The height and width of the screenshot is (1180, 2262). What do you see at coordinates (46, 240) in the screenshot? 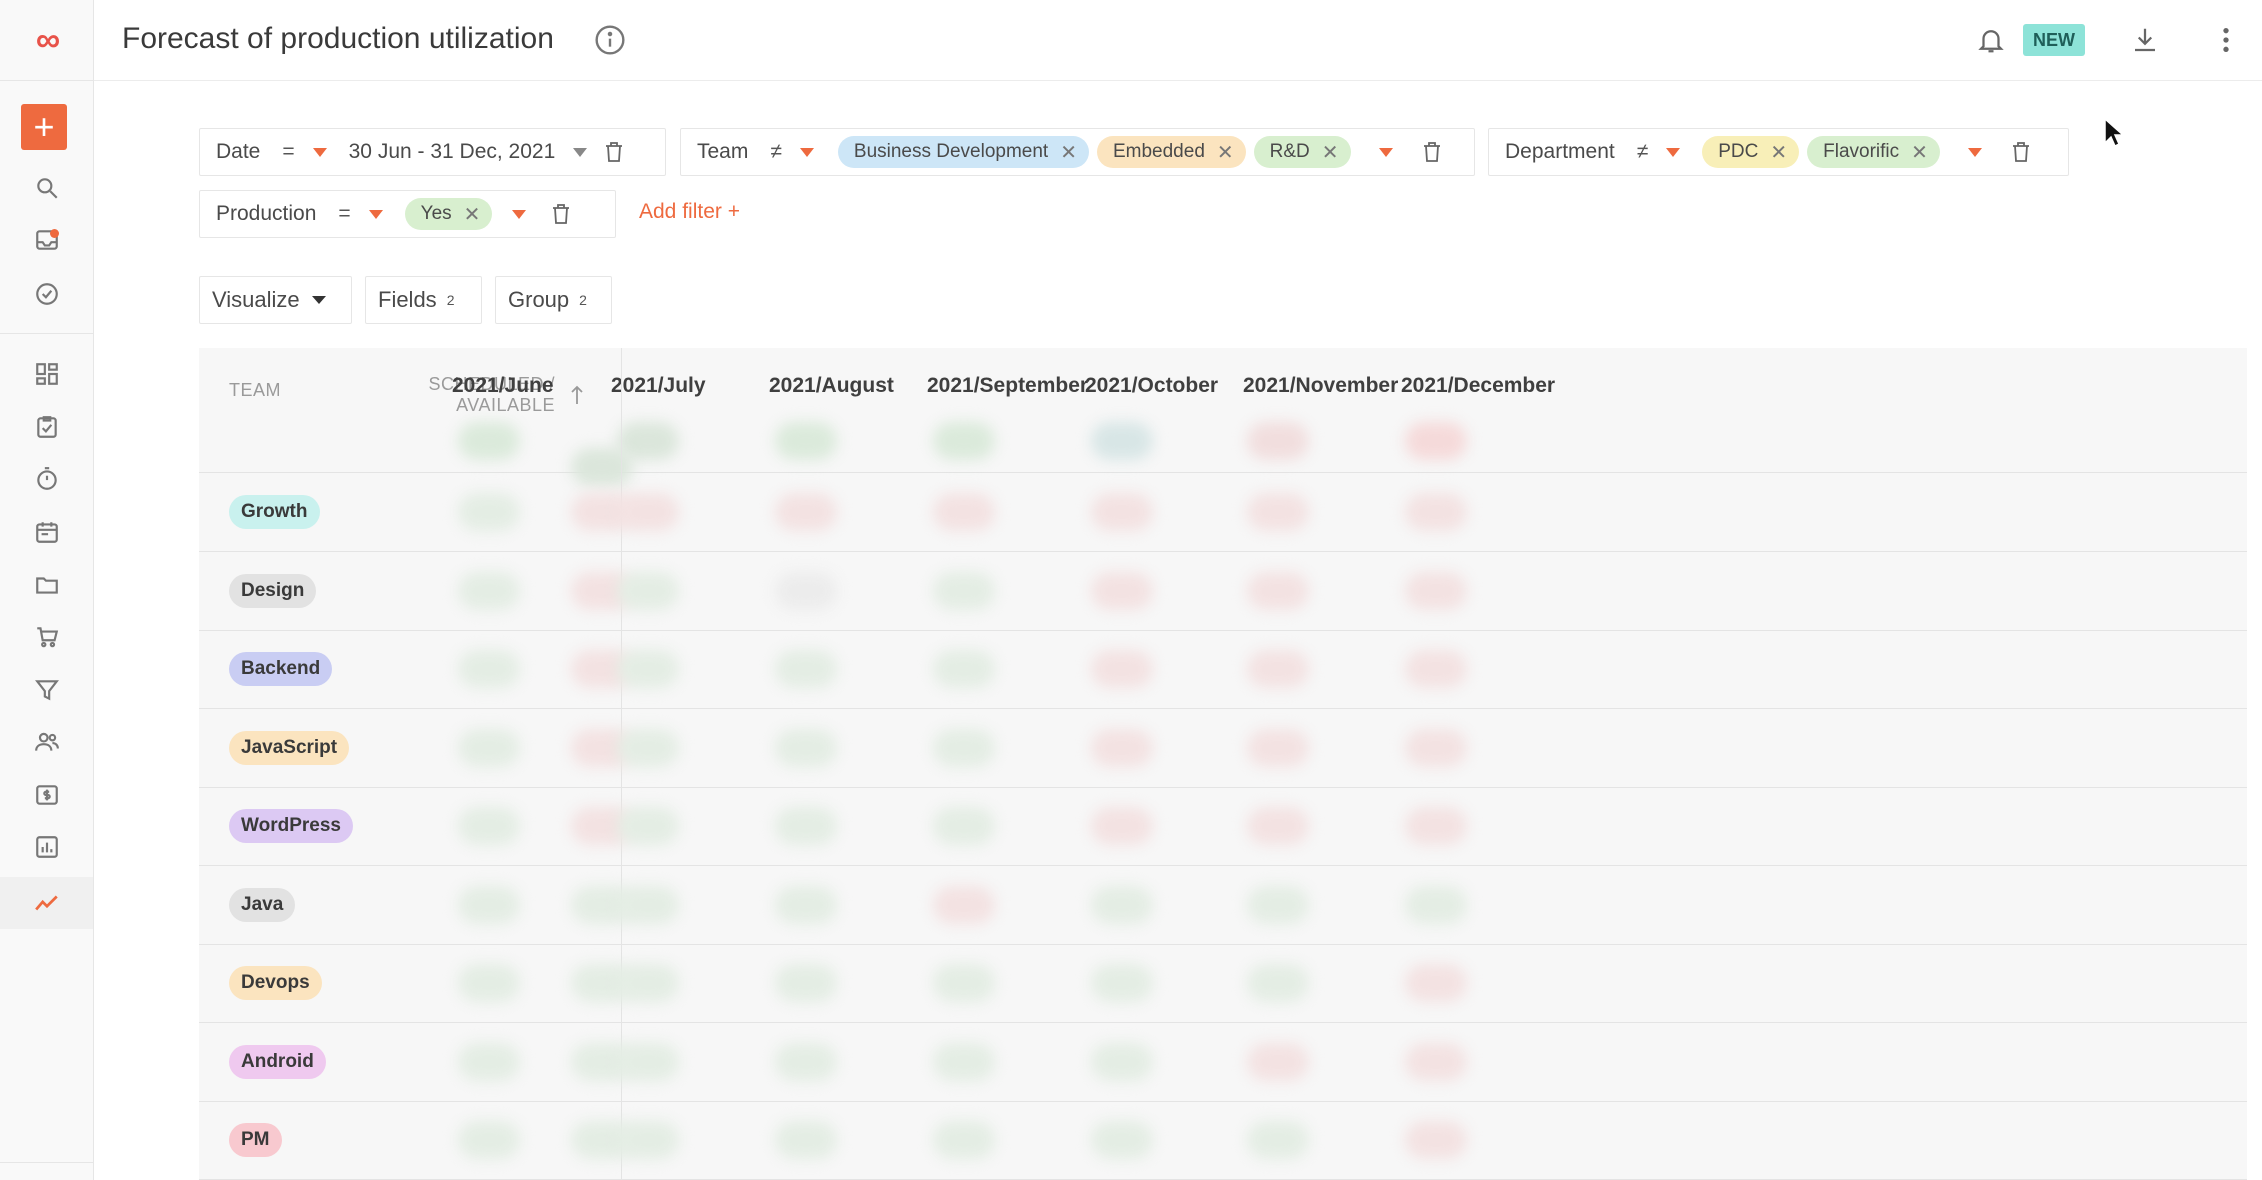
I see `inbox-icon` at bounding box center [46, 240].